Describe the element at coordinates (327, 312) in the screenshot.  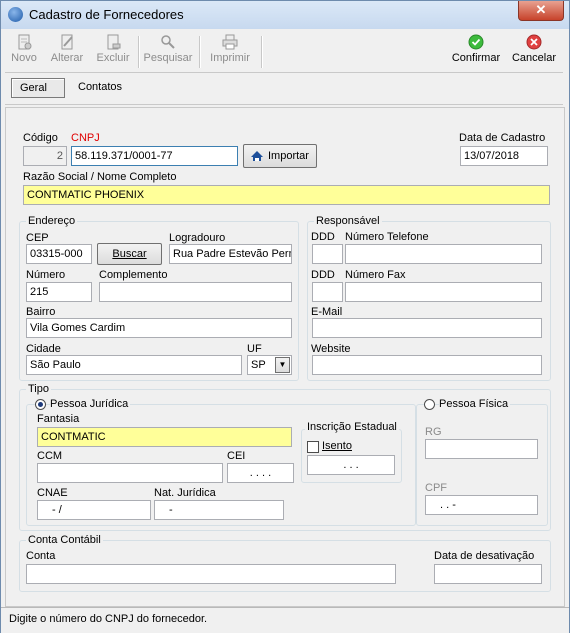
I see `email-label: E-Mail` at that location.